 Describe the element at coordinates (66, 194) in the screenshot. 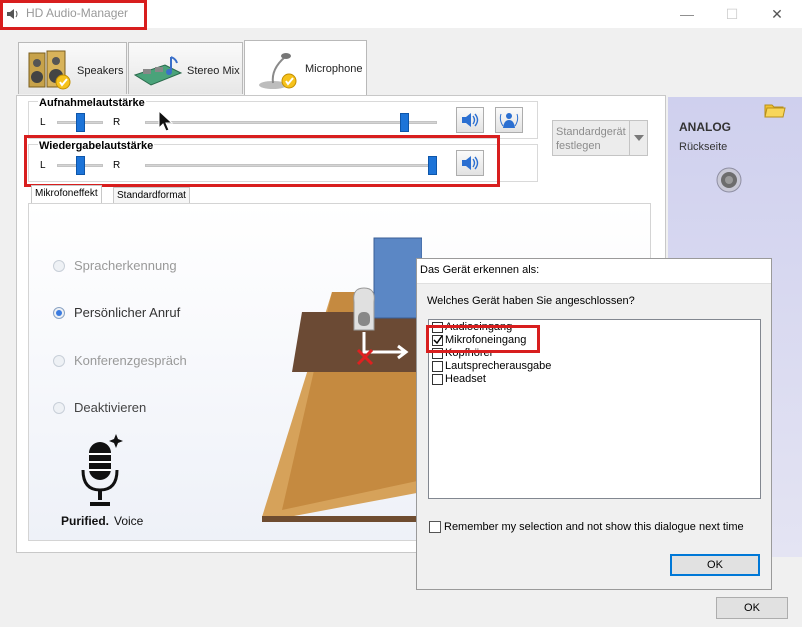

I see `subtab-mic-effect: Mikrofoneffekt` at that location.